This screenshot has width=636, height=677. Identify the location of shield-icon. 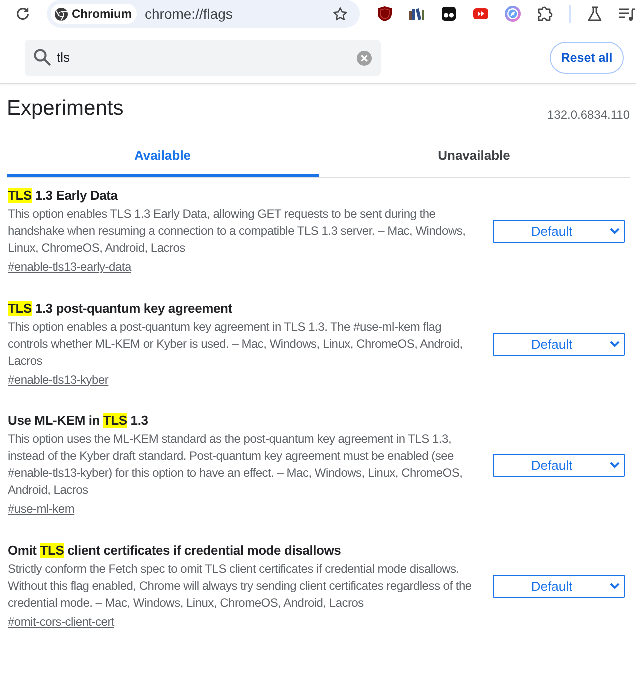
(385, 14).